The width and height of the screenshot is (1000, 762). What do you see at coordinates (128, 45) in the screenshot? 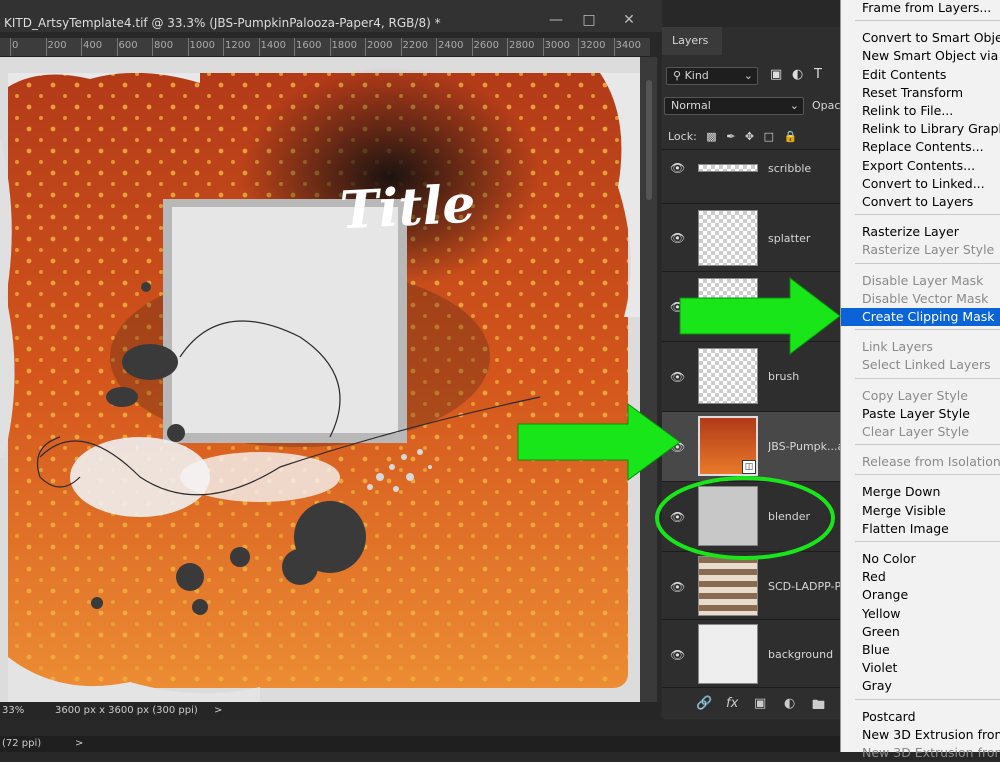
I see `ruler-tick-label: 600` at bounding box center [128, 45].